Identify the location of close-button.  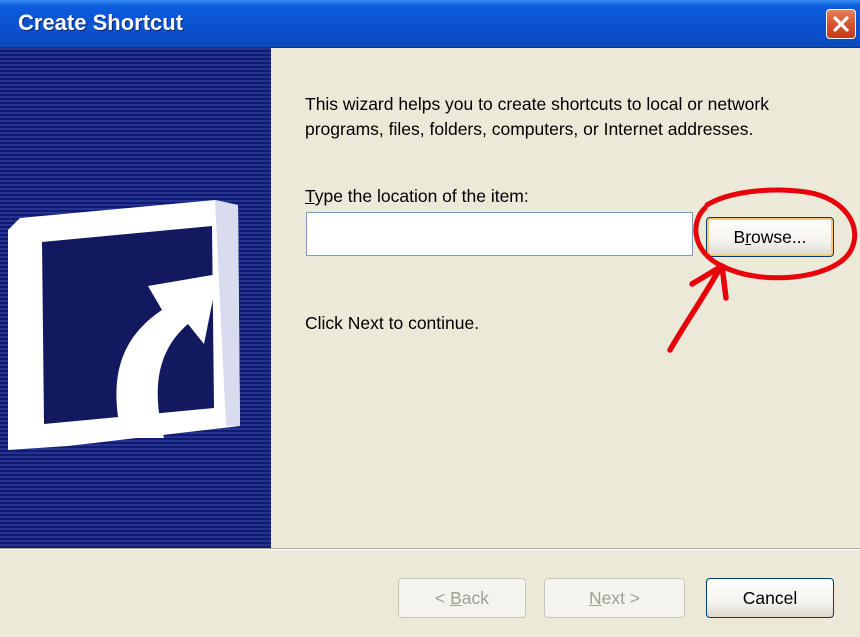
(841, 24).